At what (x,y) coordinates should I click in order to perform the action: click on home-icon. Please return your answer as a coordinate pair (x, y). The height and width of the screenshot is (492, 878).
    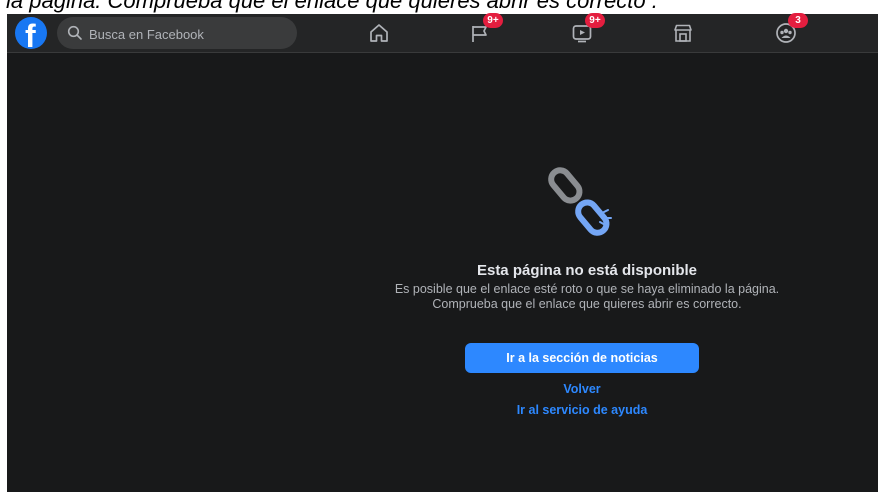
    Looking at the image, I should click on (379, 33).